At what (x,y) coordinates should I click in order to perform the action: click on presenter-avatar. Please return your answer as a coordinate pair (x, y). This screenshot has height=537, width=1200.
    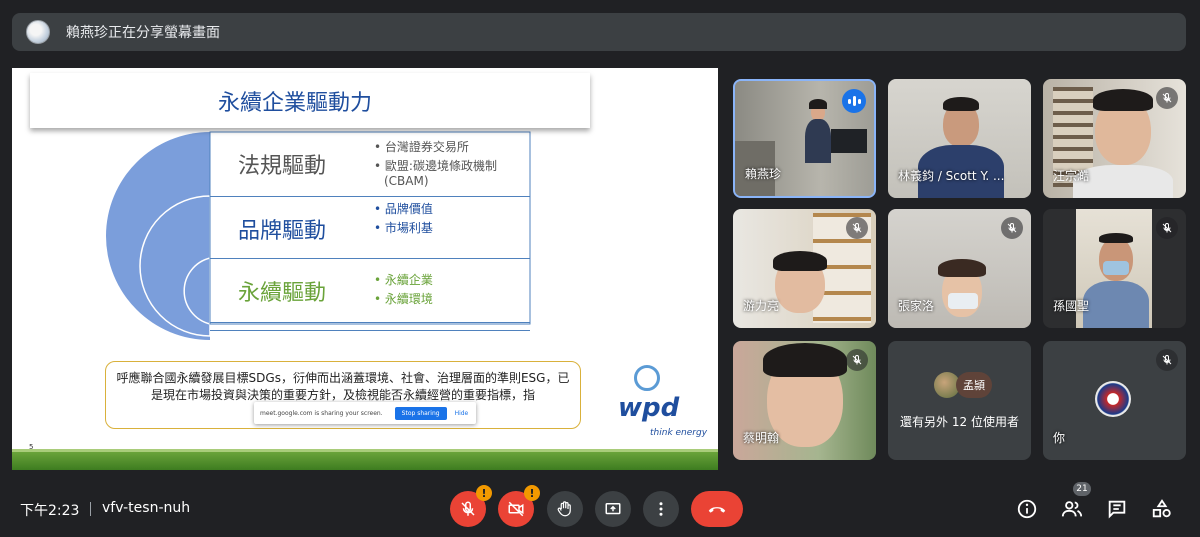
    Looking at the image, I should click on (38, 32).